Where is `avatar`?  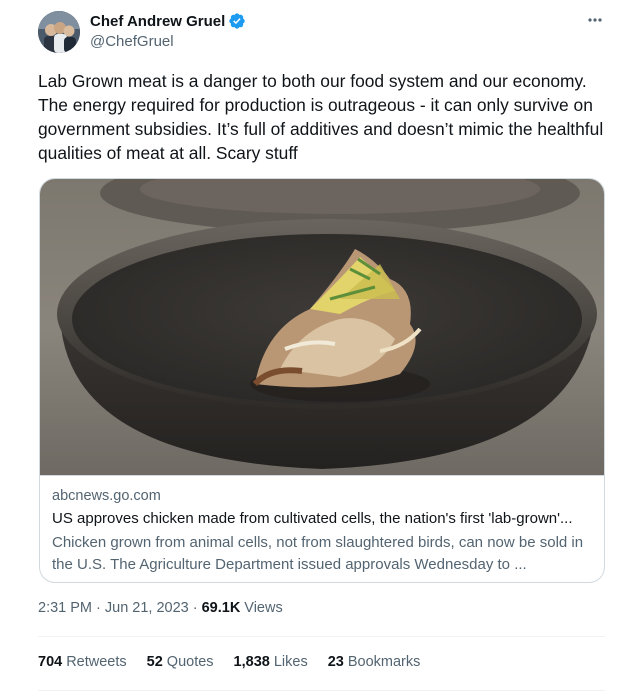 avatar is located at coordinates (59, 32).